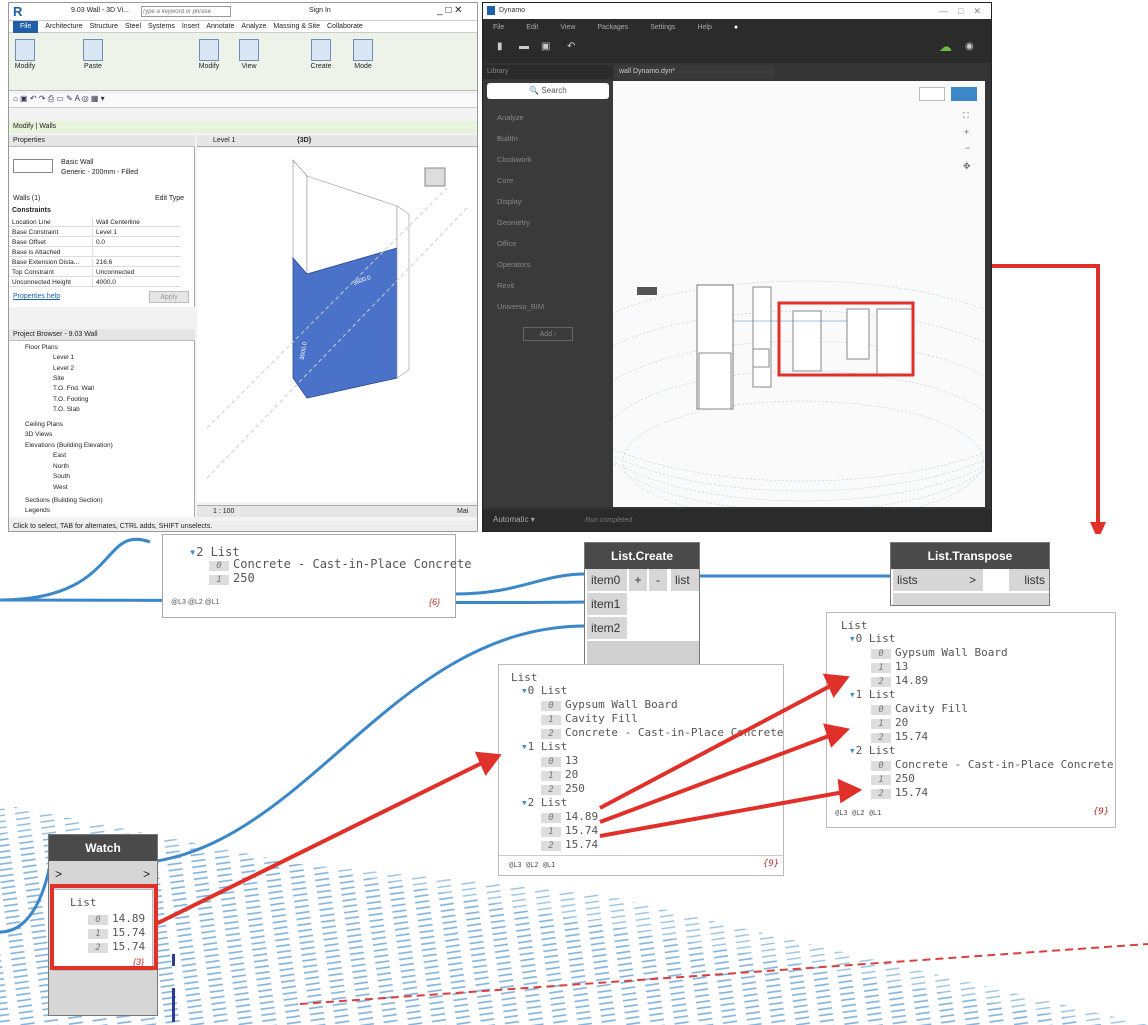 The image size is (1148, 1025). I want to click on tree-item: Floor Plans, so click(41, 348).